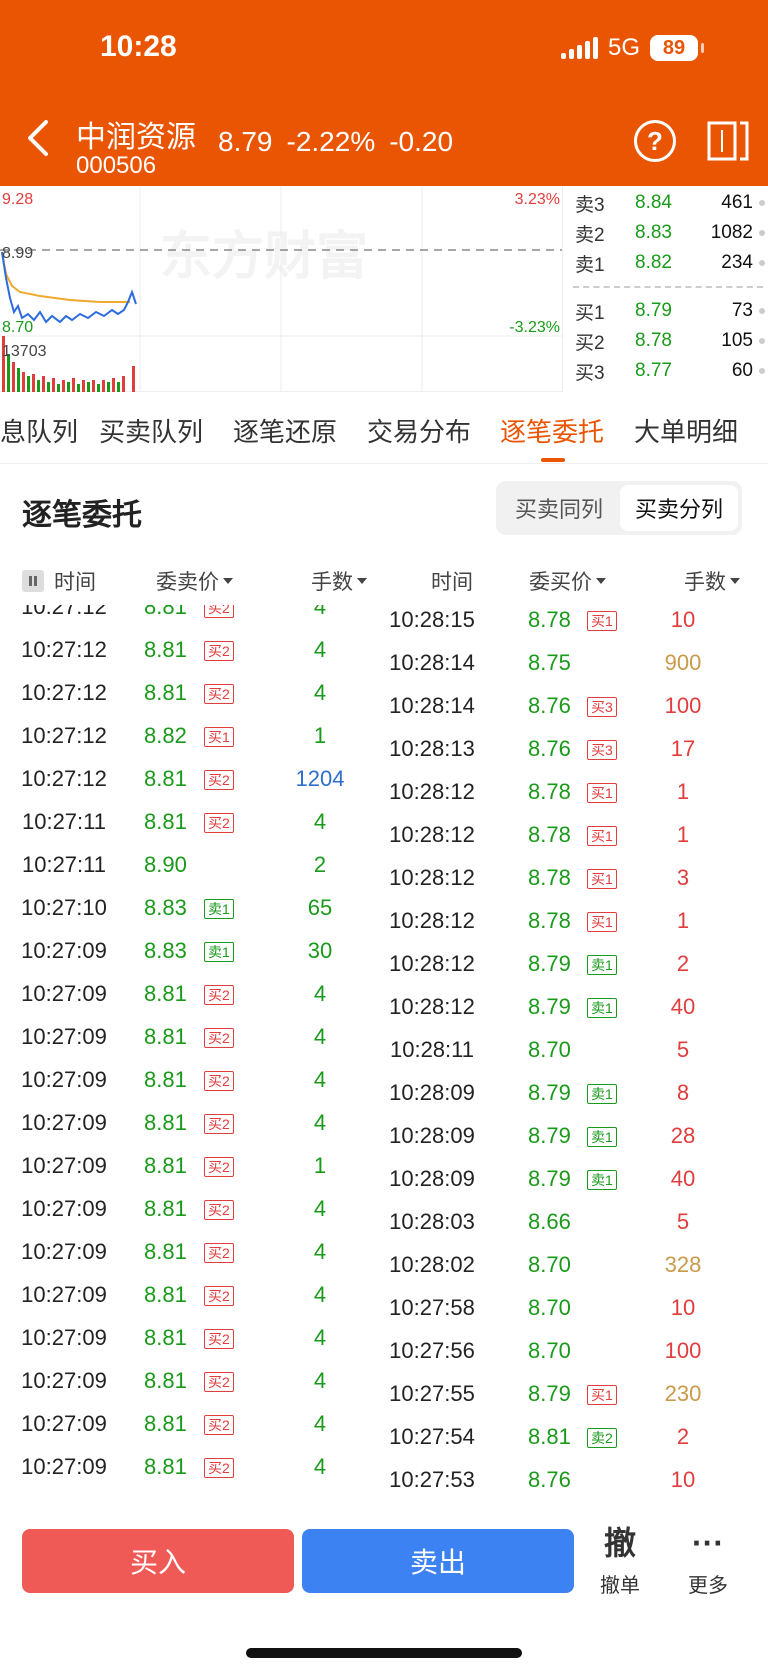  Describe the element at coordinates (192, 955) in the screenshot. I see `table-row: 10:27:09 8.83 卖1 30` at that location.